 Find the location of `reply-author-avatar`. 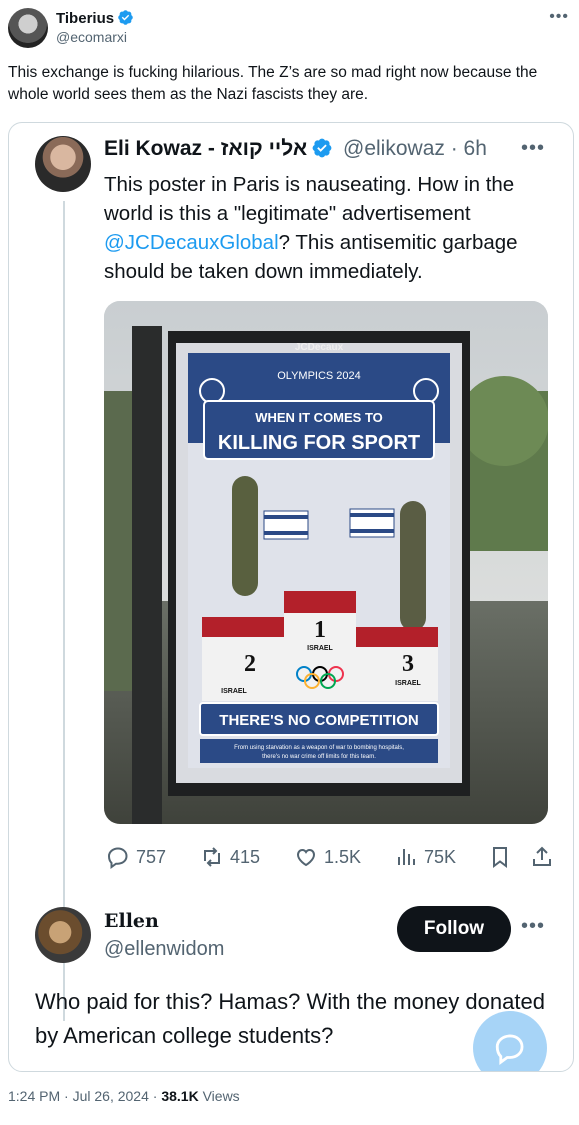

reply-author-avatar is located at coordinates (63, 935).